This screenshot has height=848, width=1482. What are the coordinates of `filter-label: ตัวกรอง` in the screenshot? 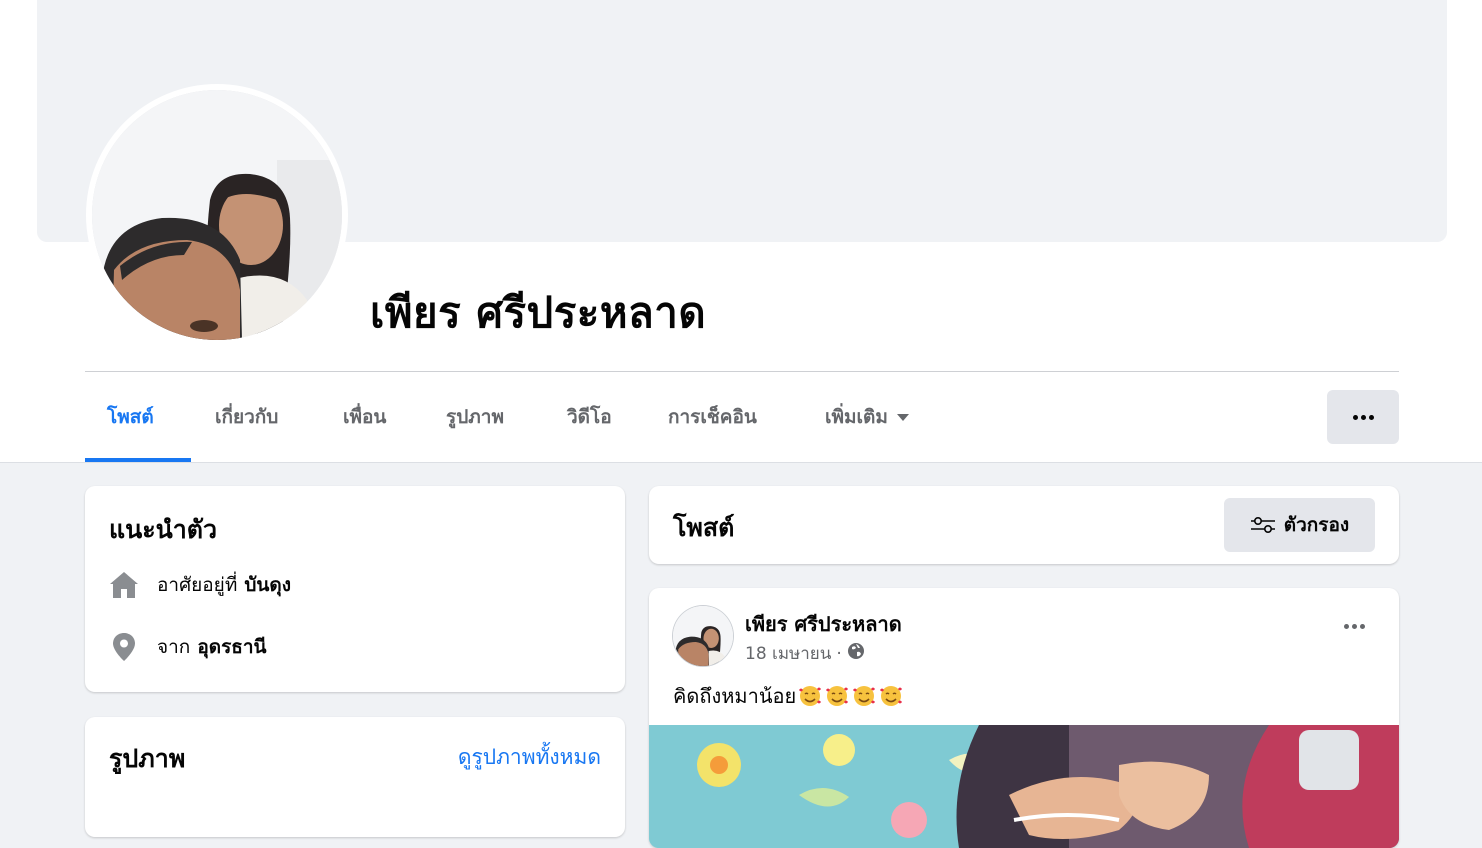 It's located at (1316, 525).